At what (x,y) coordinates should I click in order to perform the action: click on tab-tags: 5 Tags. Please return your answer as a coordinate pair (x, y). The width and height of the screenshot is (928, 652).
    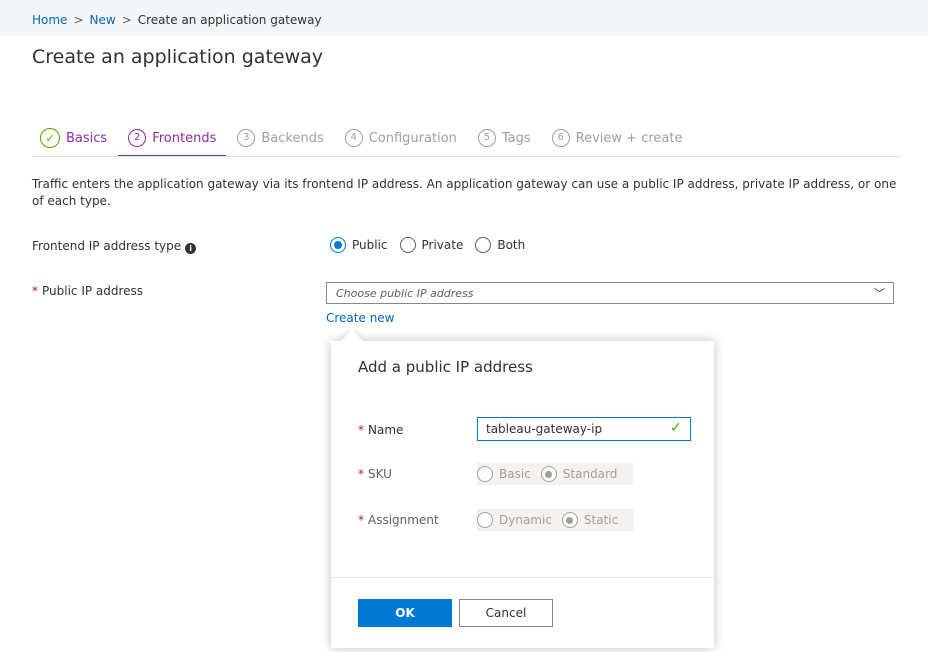
    Looking at the image, I should click on (504, 138).